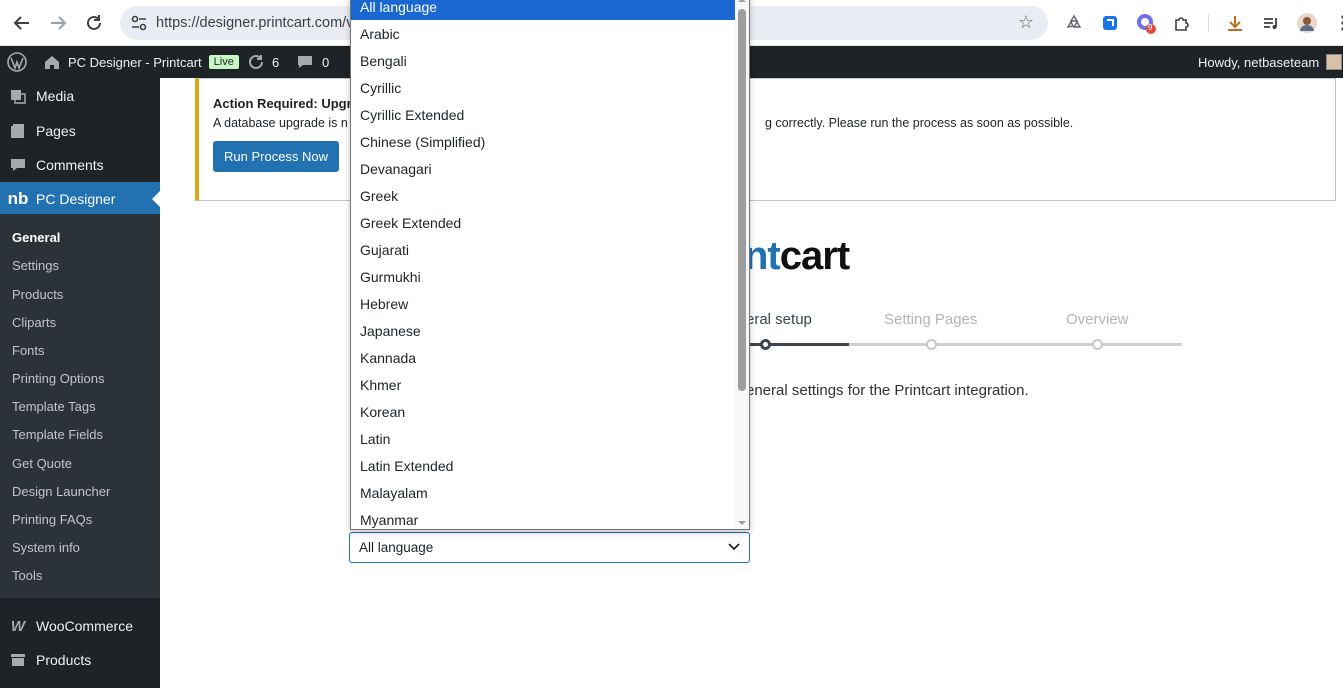  What do you see at coordinates (779, 319) in the screenshot?
I see `step-general-setup: eral setup` at bounding box center [779, 319].